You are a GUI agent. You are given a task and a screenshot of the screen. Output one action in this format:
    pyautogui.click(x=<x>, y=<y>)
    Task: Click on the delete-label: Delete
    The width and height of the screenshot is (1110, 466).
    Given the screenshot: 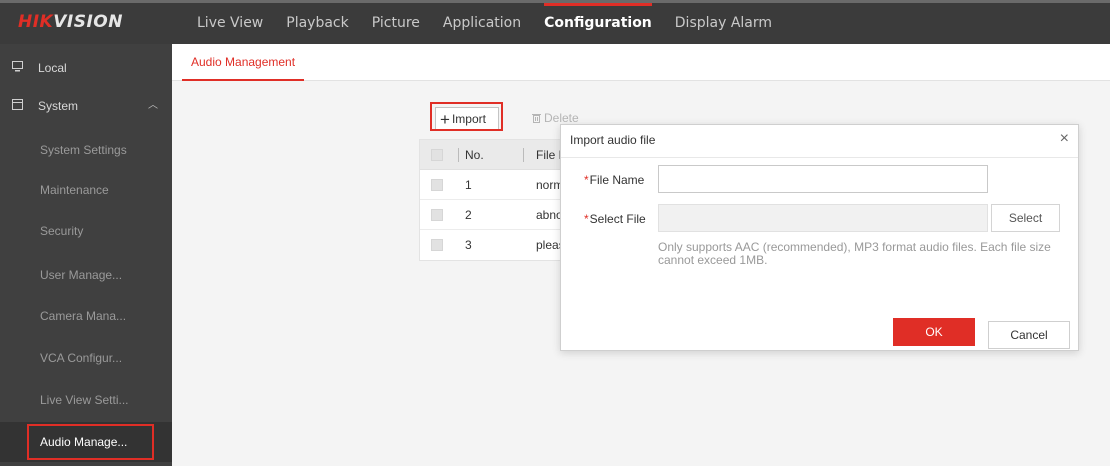 What is the action you would take?
    pyautogui.click(x=561, y=118)
    